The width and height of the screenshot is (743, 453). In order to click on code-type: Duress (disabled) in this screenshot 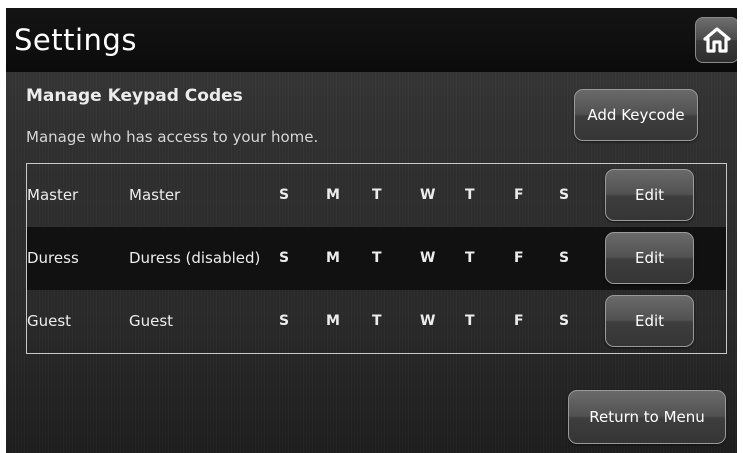, I will do `click(195, 258)`.